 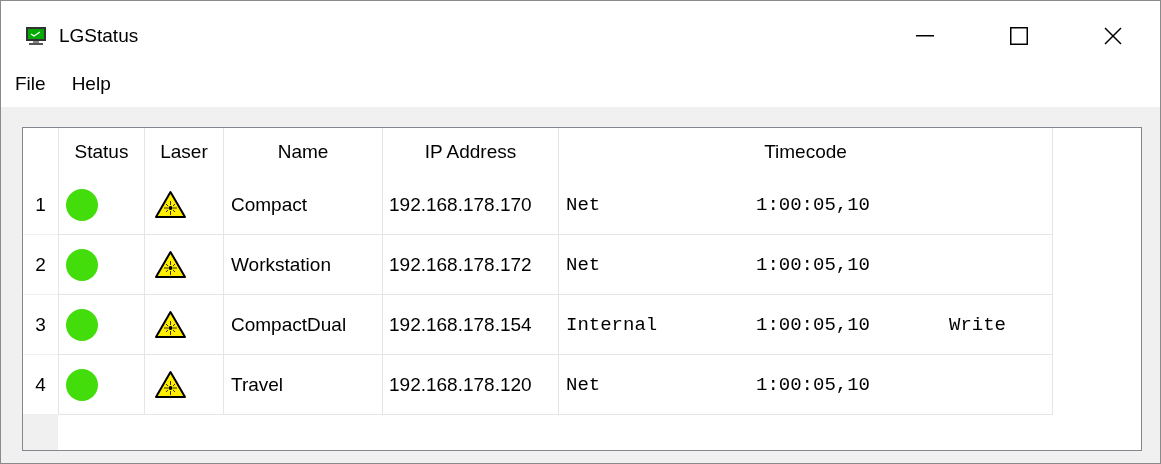 What do you see at coordinates (470, 325) in the screenshot?
I see `table-cell: 192.168.178.154` at bounding box center [470, 325].